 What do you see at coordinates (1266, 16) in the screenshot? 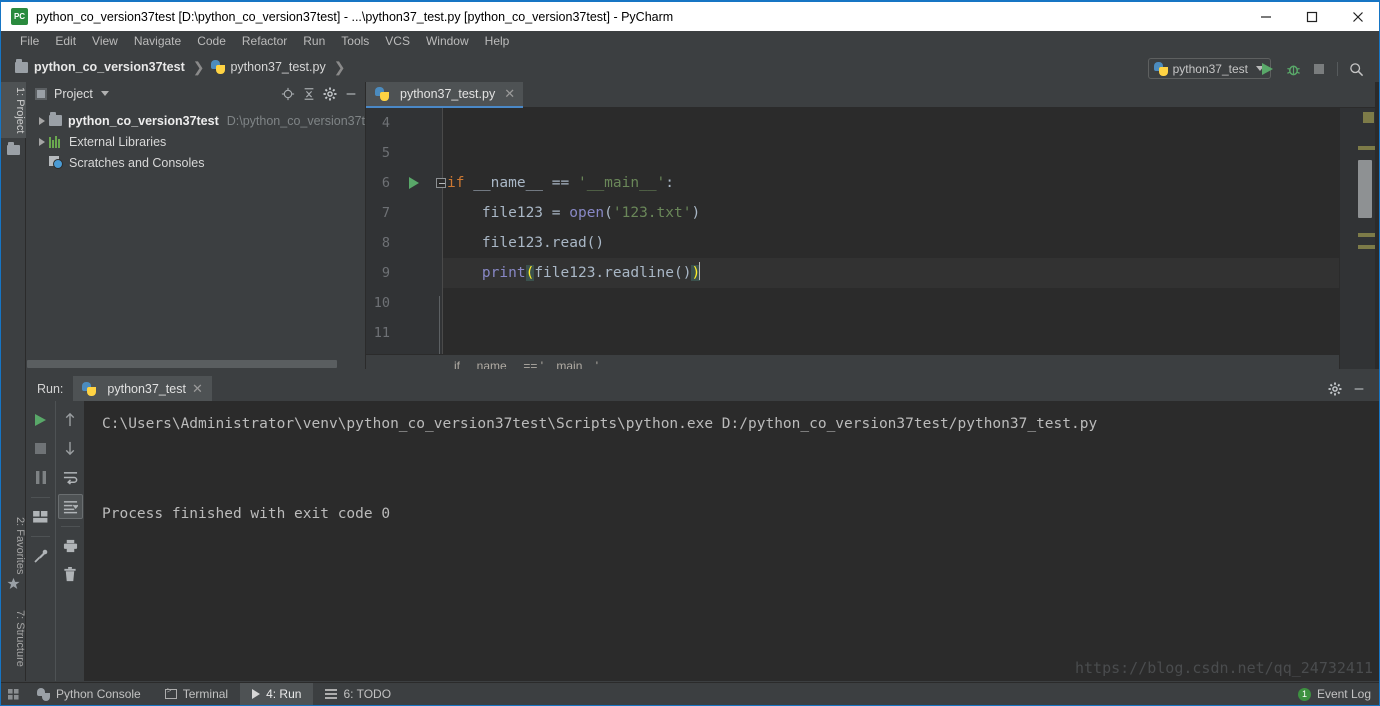
I see `minimize-icon` at bounding box center [1266, 16].